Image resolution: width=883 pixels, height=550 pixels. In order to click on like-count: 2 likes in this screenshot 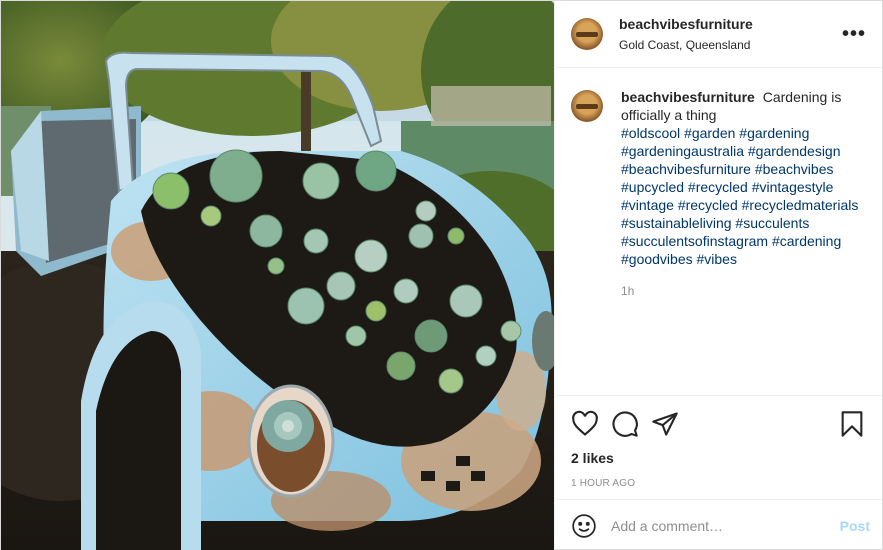, I will do `click(718, 458)`.